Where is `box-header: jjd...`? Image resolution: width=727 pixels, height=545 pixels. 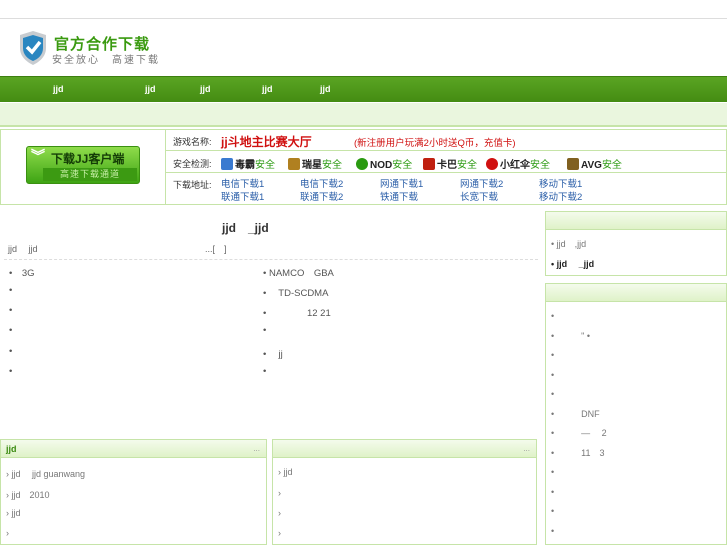
box-header: jjd... is located at coordinates (133, 449).